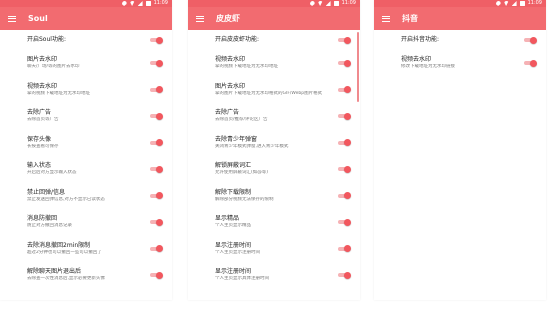 This screenshot has height=314, width=548. I want to click on setting-row: 显示精品 个人主页显示精品, so click(274, 222).